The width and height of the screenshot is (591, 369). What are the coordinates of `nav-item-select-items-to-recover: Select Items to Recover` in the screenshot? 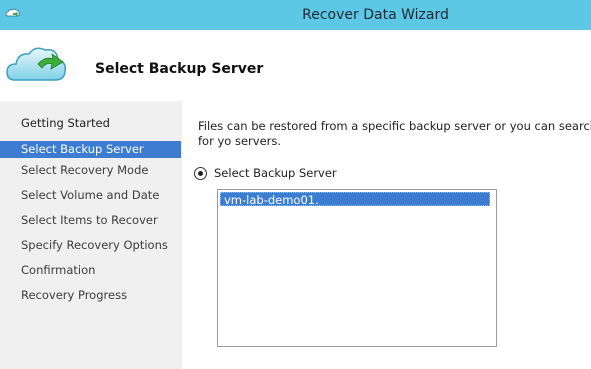 It's located at (90, 220).